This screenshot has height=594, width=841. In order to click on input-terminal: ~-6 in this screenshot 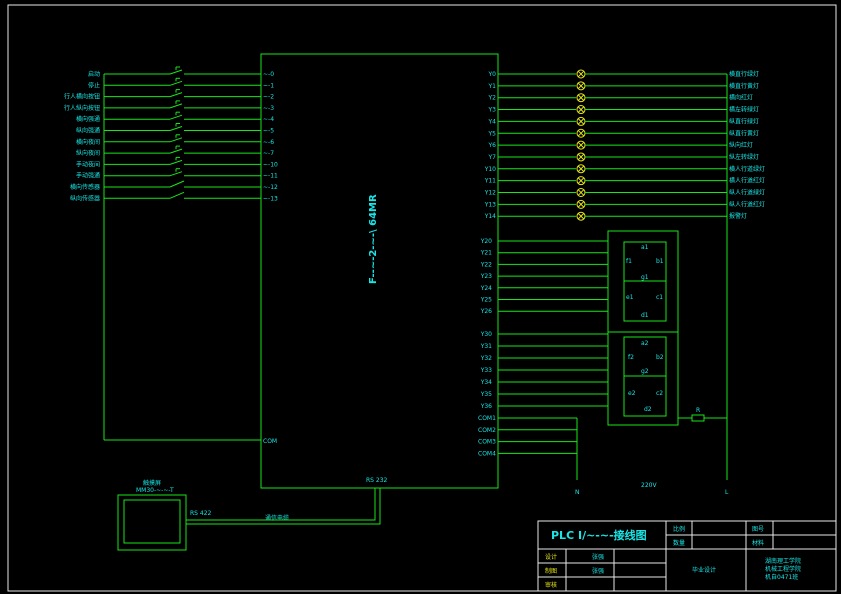, I will do `click(268, 142)`.